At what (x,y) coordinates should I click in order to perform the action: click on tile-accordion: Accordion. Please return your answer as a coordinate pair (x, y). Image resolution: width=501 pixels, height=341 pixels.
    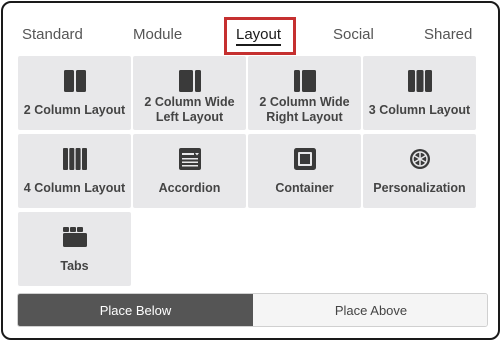
    Looking at the image, I should click on (189, 171).